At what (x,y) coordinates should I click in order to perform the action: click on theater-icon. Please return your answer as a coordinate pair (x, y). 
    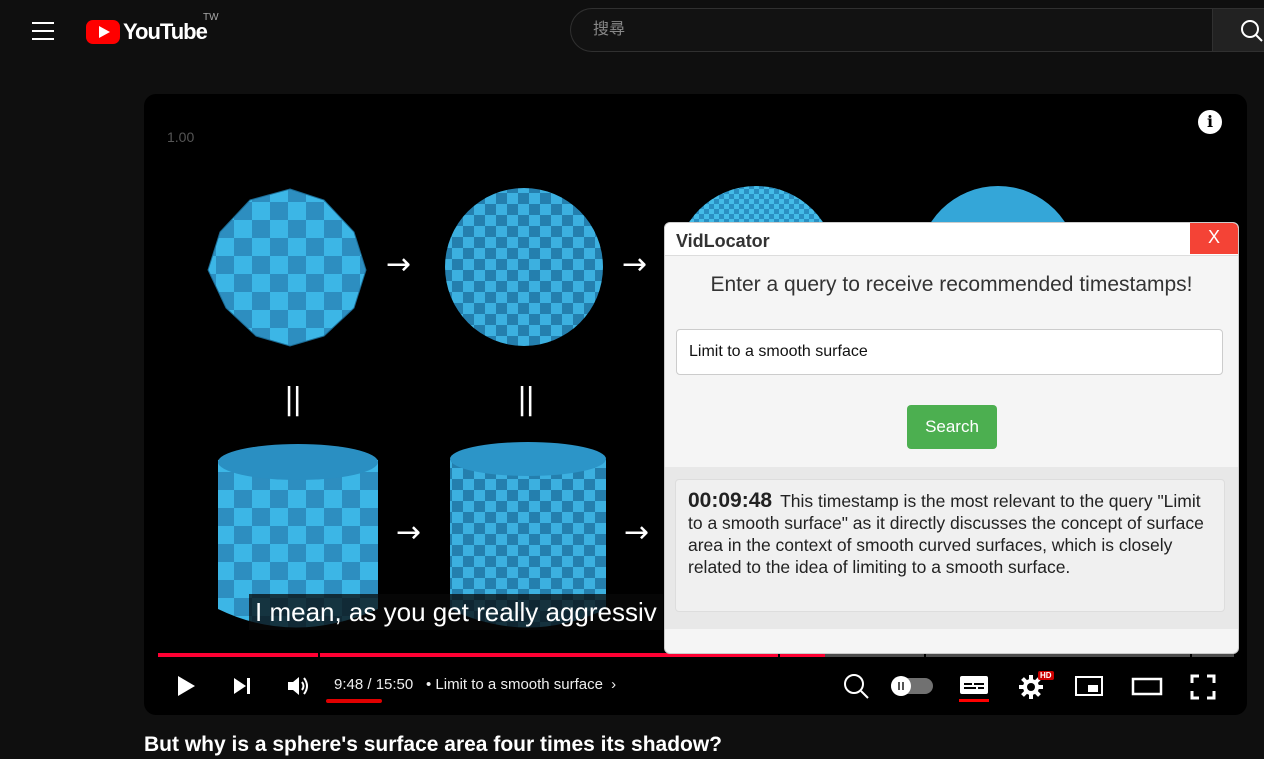
    Looking at the image, I should click on (1147, 686).